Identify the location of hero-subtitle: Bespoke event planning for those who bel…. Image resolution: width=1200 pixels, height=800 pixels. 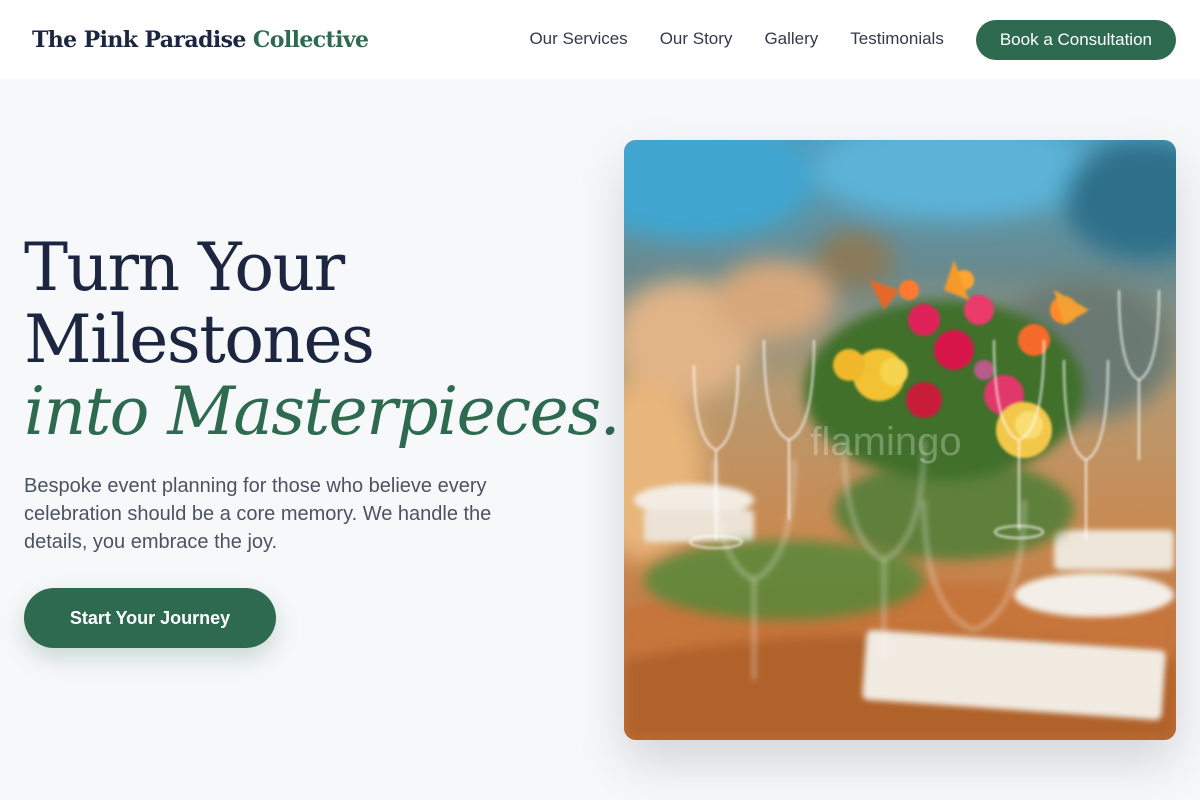
(258, 514).